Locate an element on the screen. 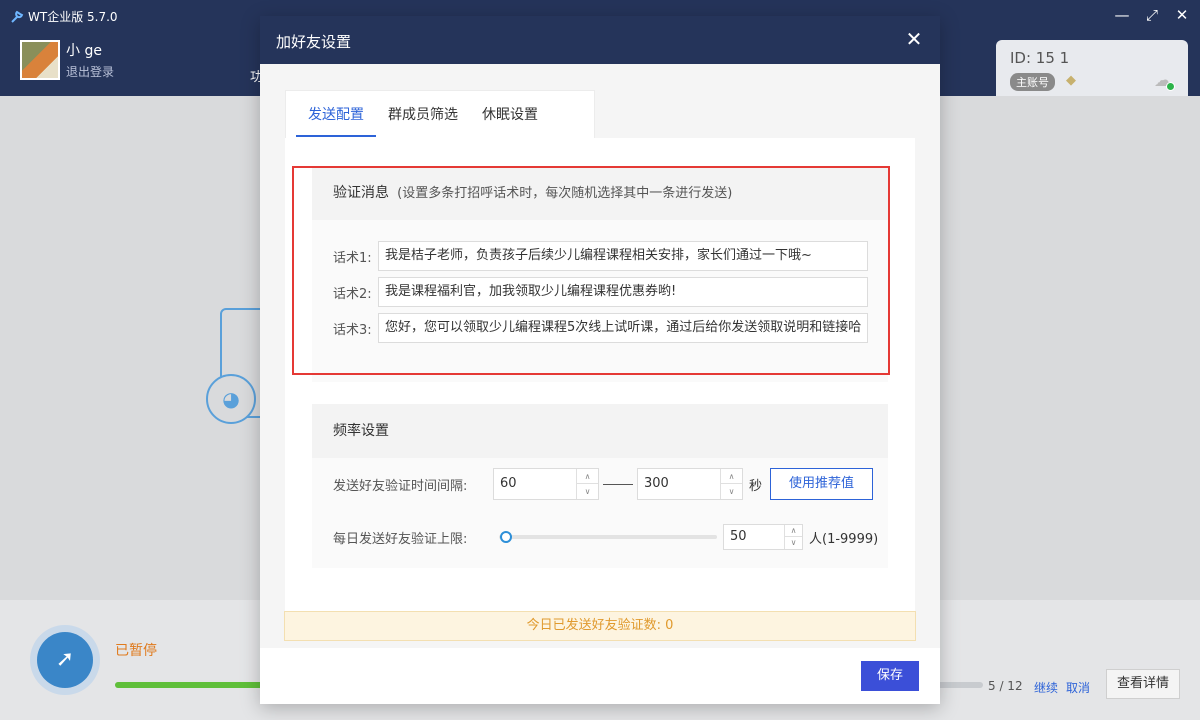 The image size is (1200, 720). interval-label: 发送好友验证时间间隔: is located at coordinates (400, 486).